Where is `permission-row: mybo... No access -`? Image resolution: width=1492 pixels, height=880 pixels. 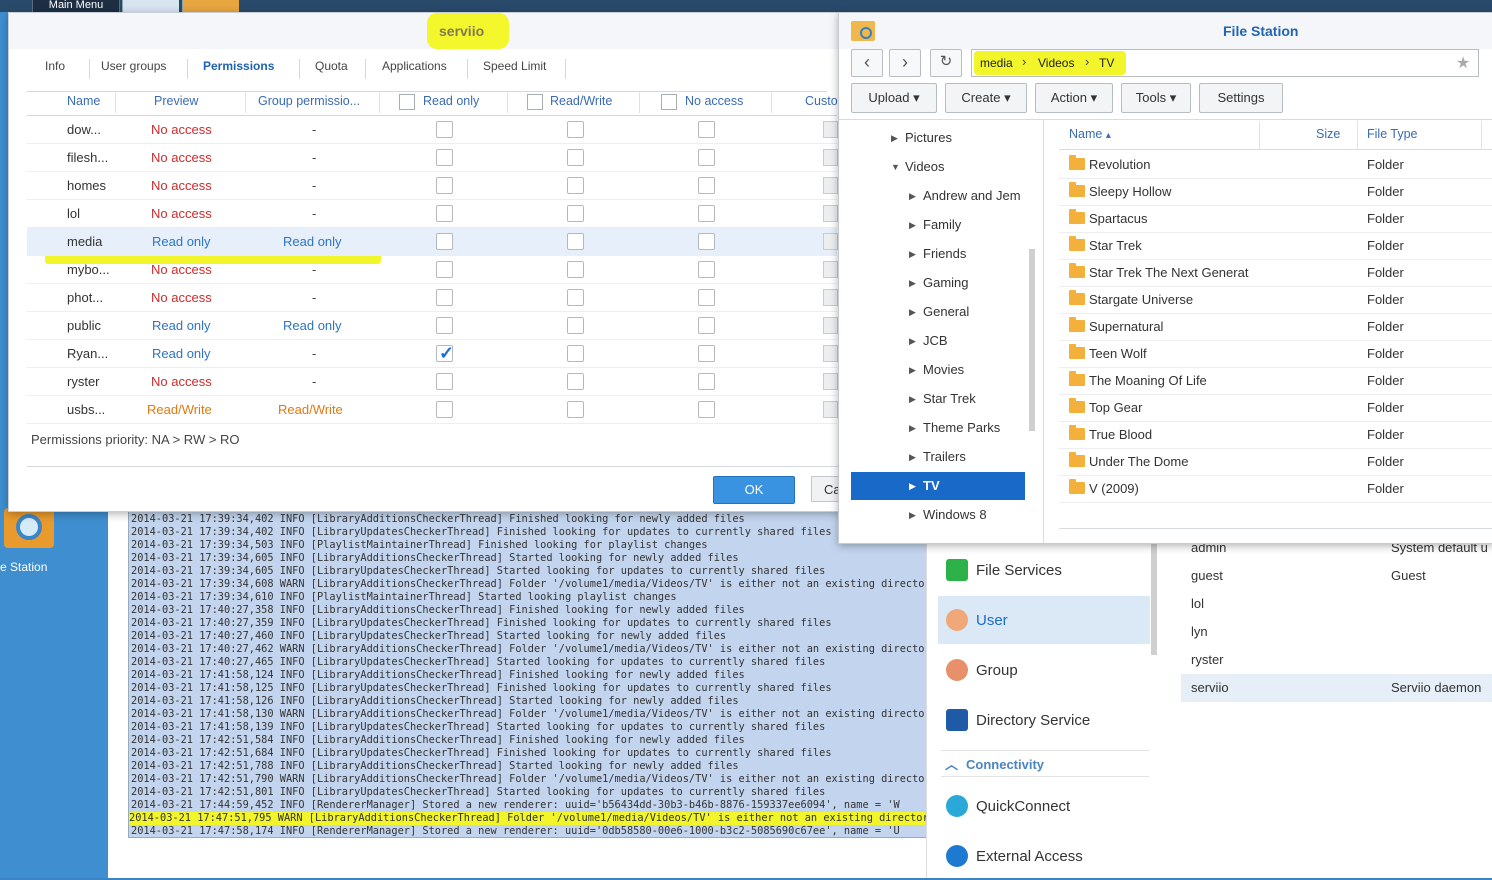 permission-row: mybo... No access - is located at coordinates (432, 269).